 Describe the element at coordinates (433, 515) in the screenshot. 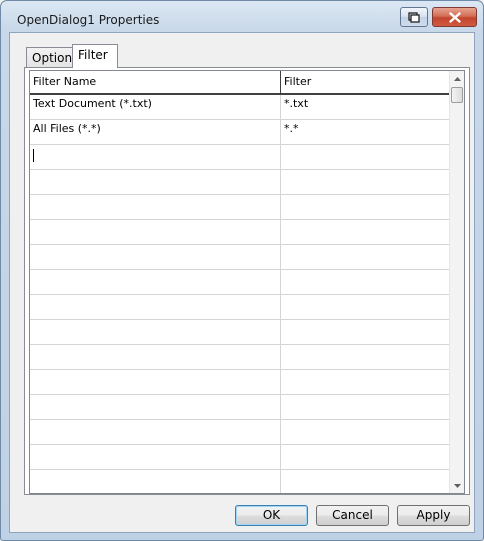

I see `apply-button: Apply` at that location.